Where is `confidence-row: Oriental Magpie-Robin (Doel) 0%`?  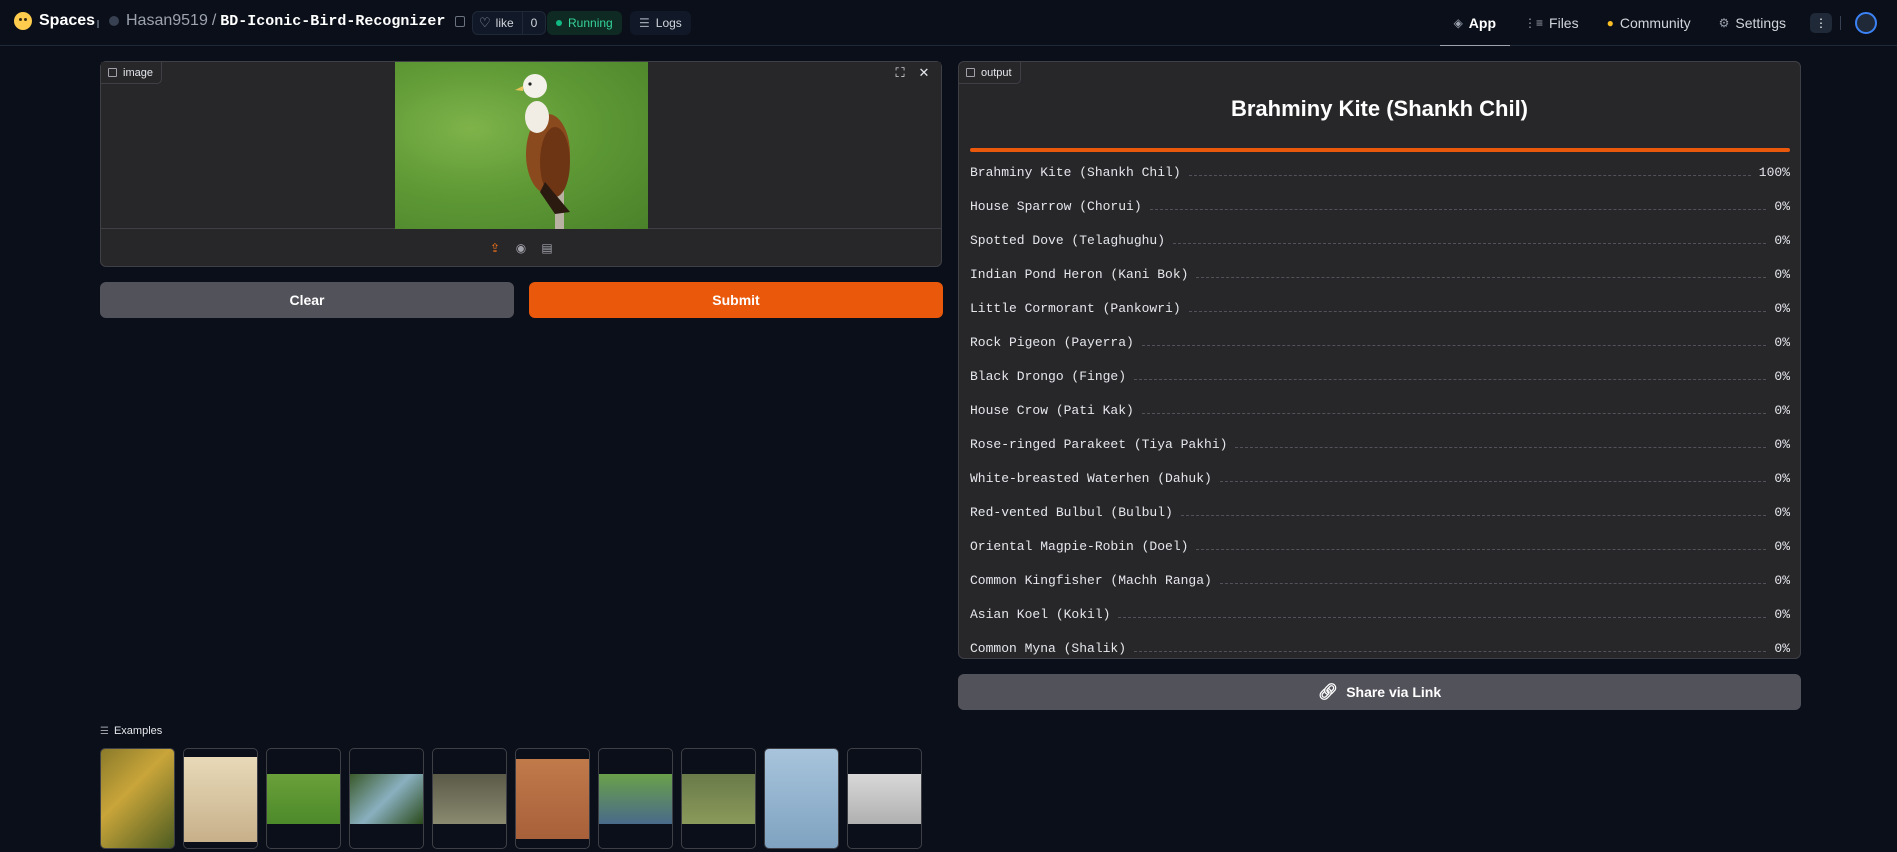 confidence-row: Oriental Magpie-Robin (Doel) 0% is located at coordinates (1380, 546).